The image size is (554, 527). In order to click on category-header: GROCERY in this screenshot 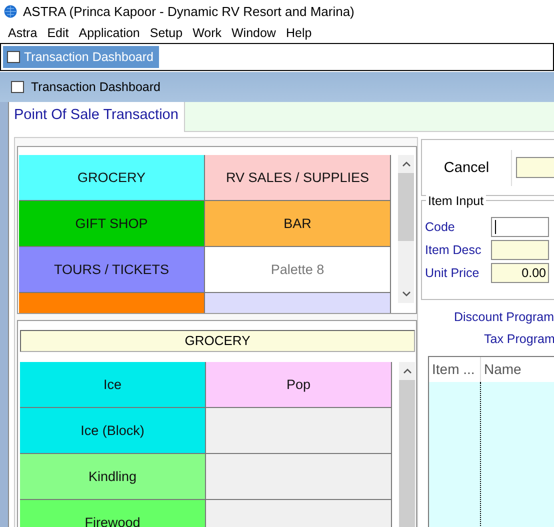, I will do `click(217, 341)`.